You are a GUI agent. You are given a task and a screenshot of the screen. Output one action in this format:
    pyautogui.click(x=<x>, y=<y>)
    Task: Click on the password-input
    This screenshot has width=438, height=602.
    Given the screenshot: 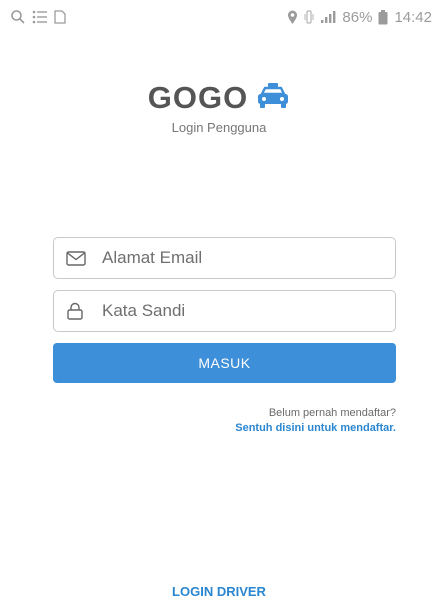 What is the action you would take?
    pyautogui.click(x=247, y=311)
    